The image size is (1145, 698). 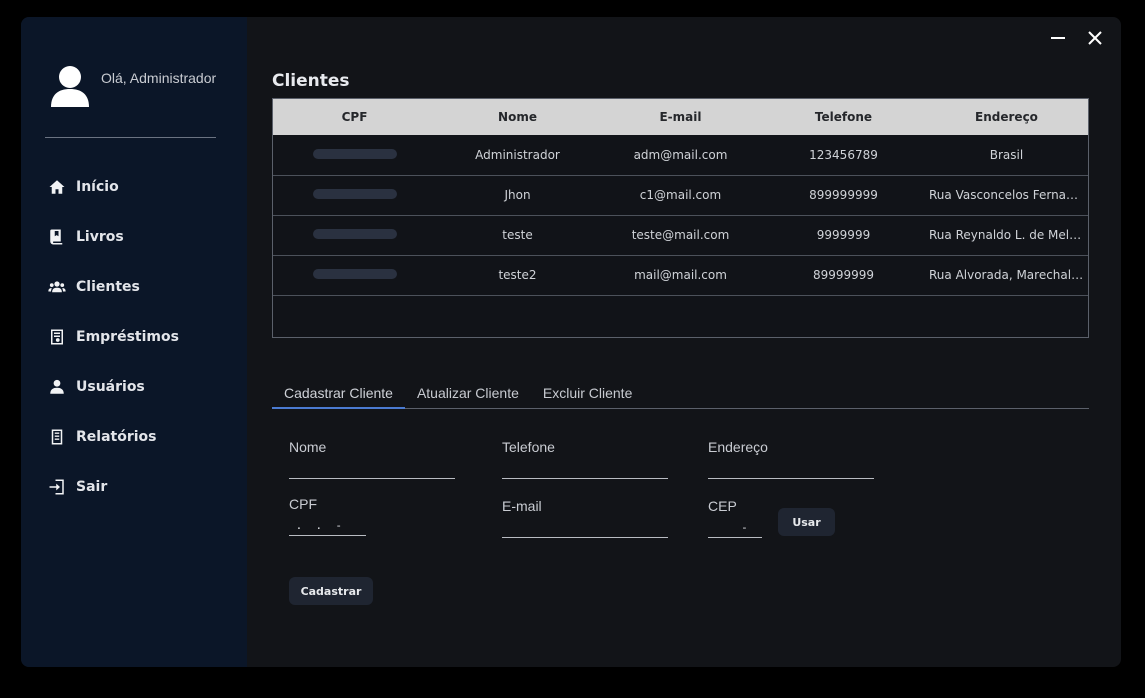 What do you see at coordinates (57, 287) in the screenshot?
I see `users-icon` at bounding box center [57, 287].